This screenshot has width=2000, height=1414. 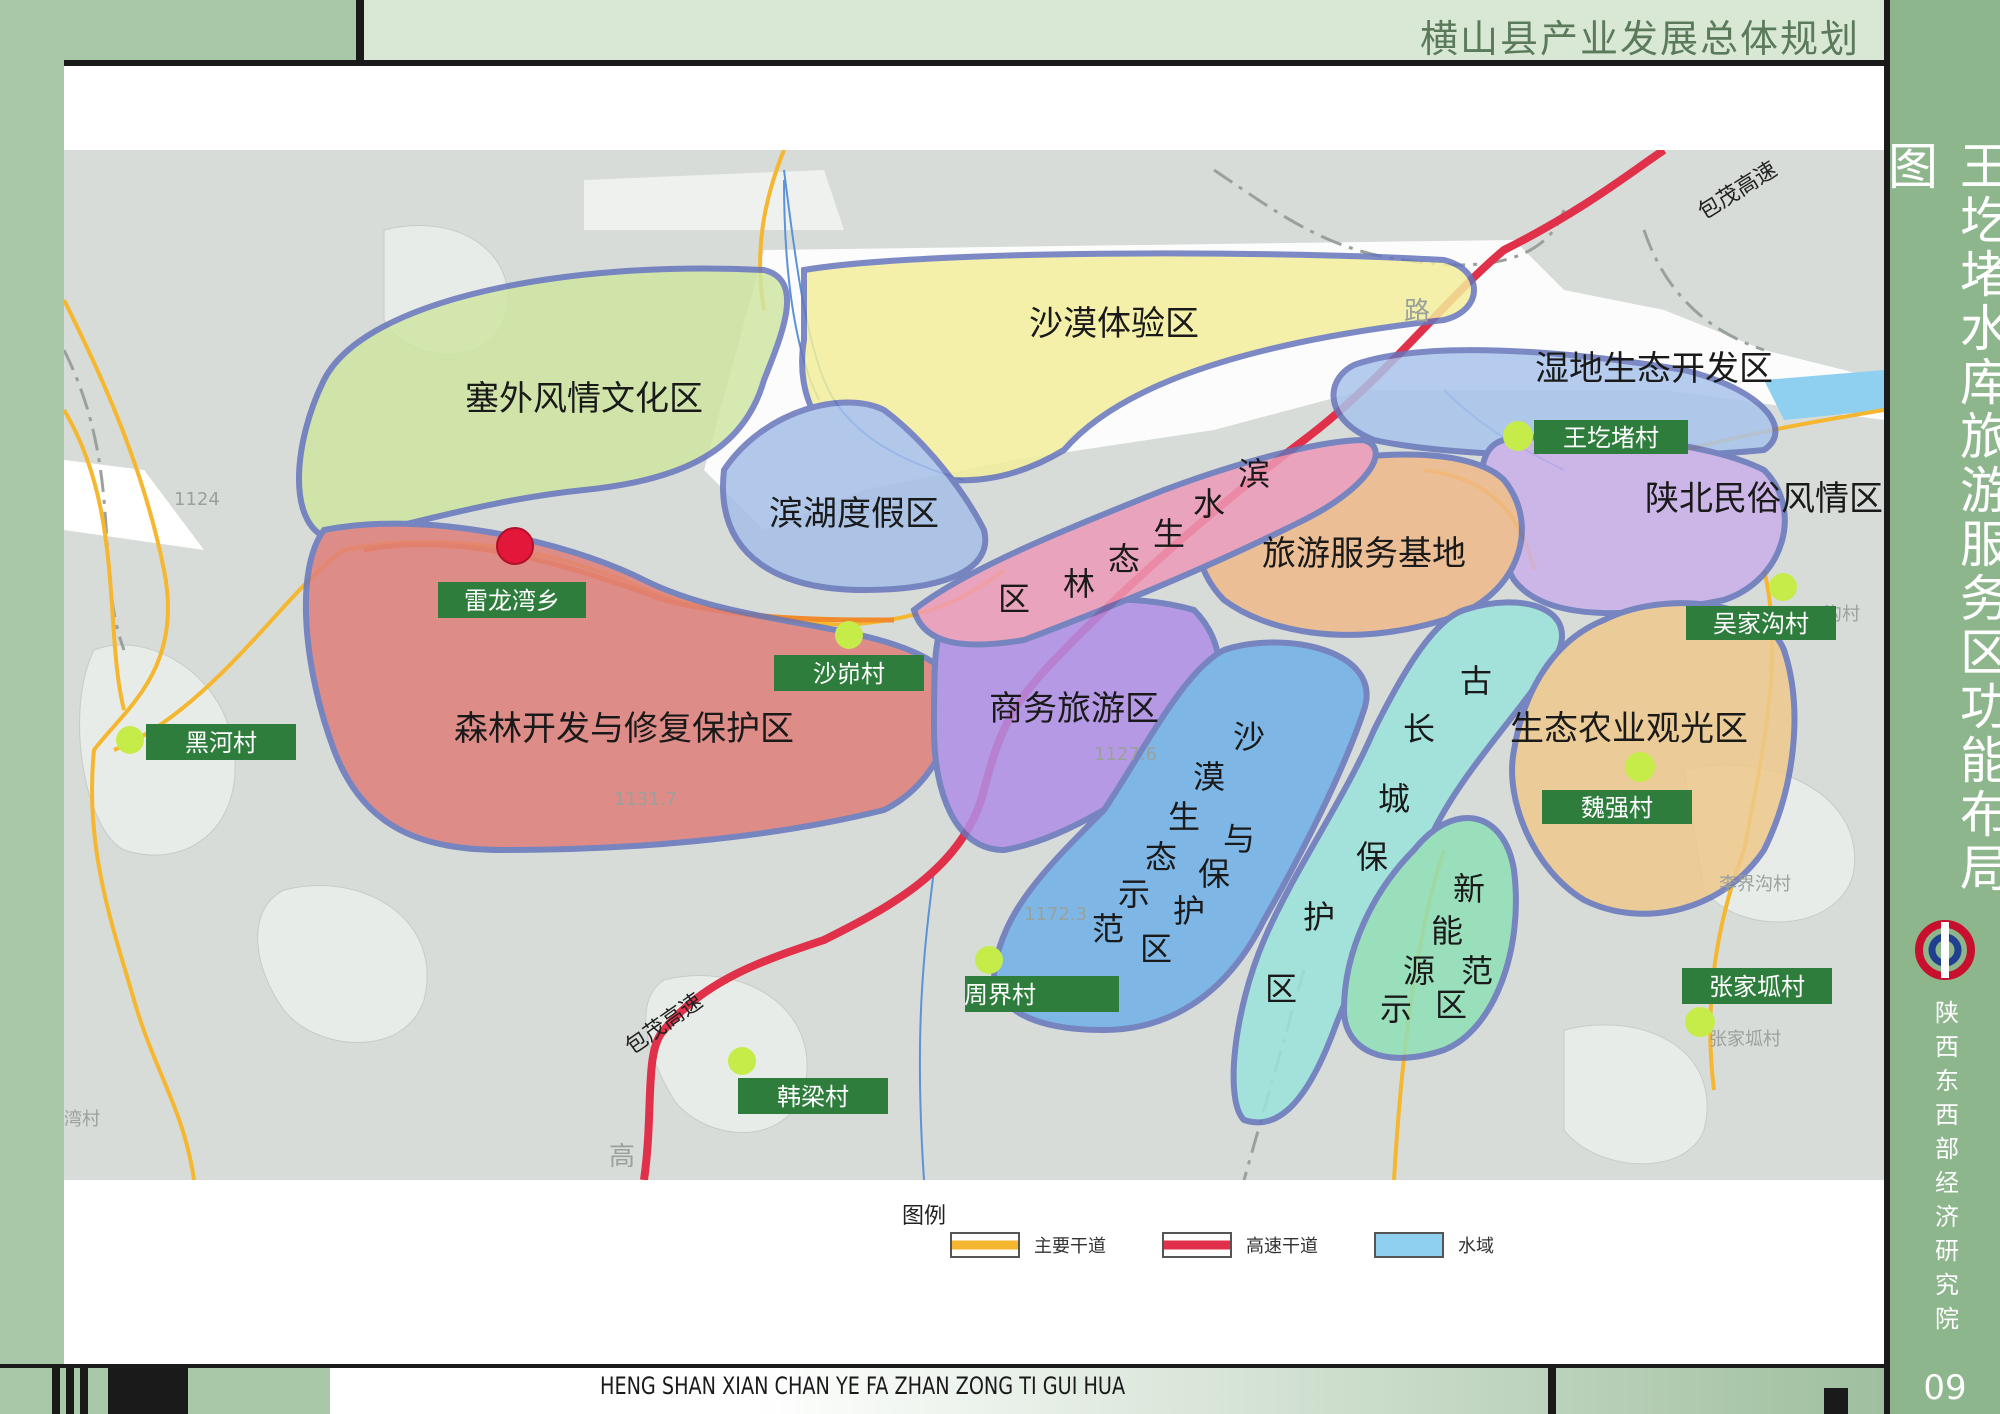 I want to click on new-energy-char: 区, so click(x=1451, y=1005).